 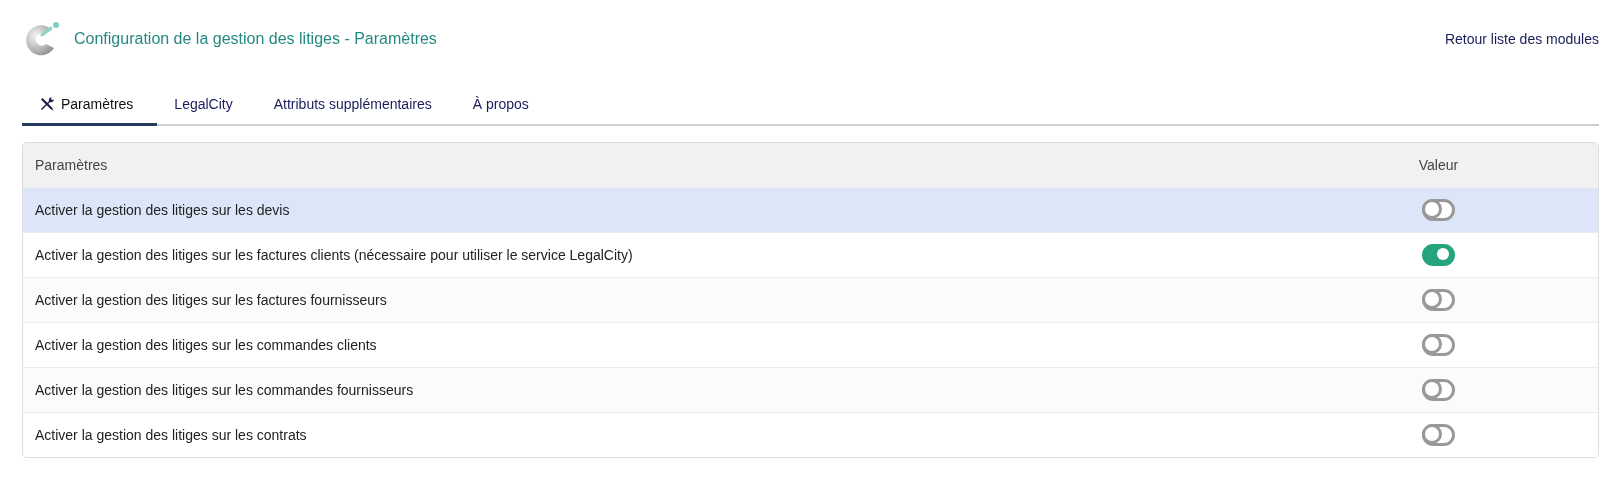 I want to click on column-header: Paramètres, so click(x=71, y=165).